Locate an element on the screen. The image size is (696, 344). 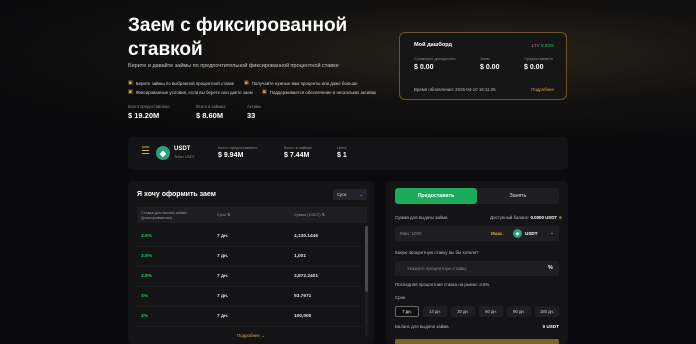
term-option-14: 14 дн. is located at coordinates (435, 311).